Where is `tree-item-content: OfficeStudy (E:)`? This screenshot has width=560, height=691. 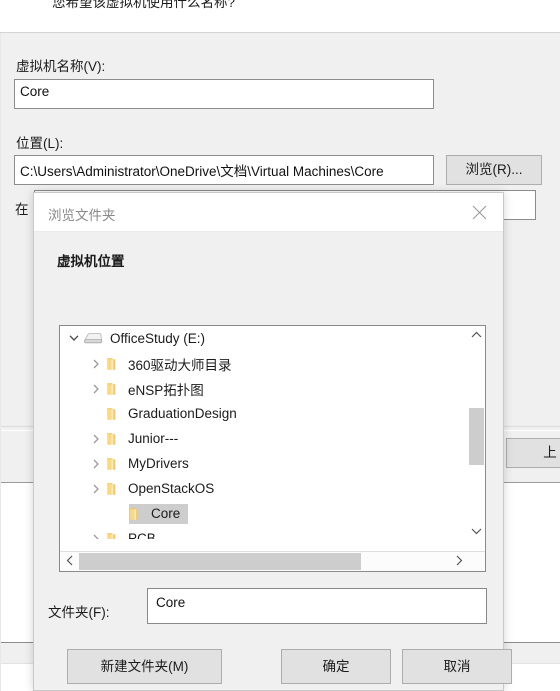 tree-item-content: OfficeStudy (E:) is located at coordinates (148, 339).